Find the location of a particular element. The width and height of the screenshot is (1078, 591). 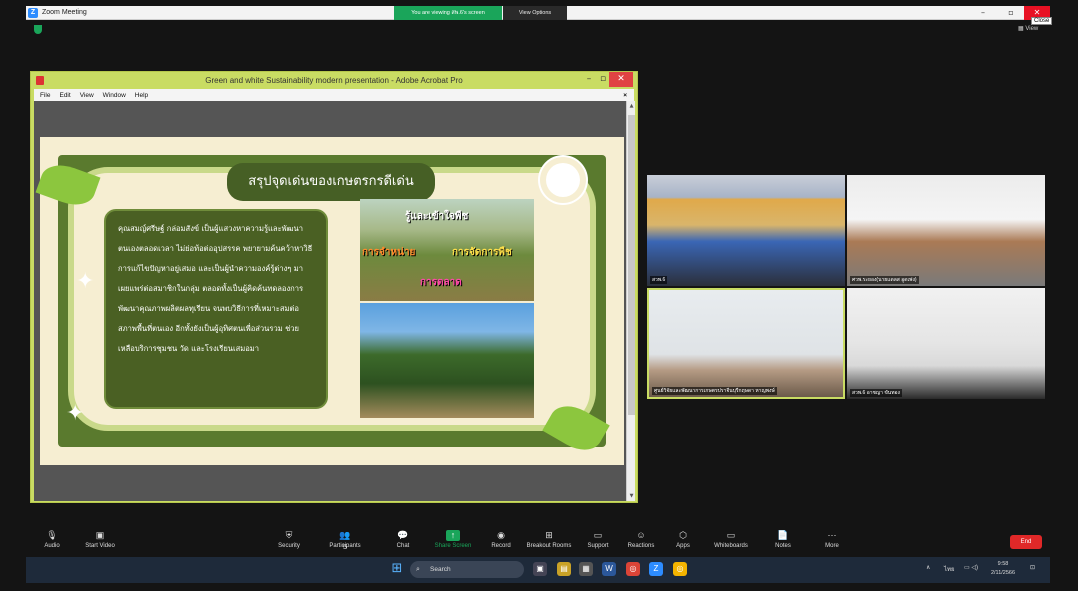

security-shield-icon is located at coordinates (38, 29).